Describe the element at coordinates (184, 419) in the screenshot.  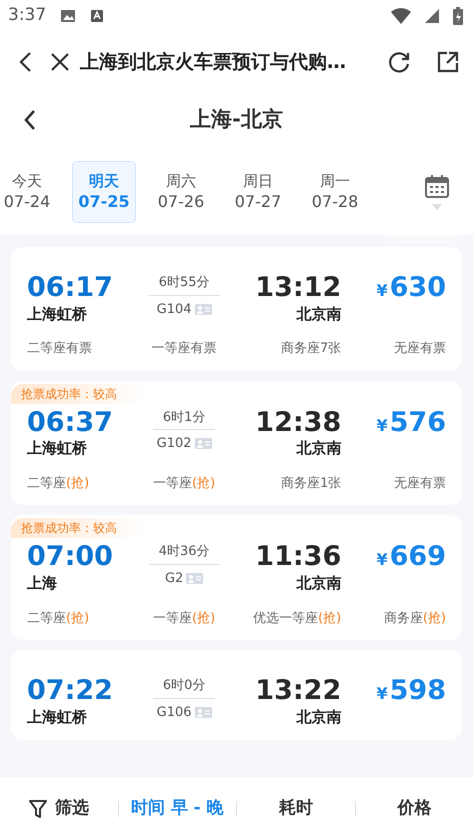
I see `duration: 6时1分` at that location.